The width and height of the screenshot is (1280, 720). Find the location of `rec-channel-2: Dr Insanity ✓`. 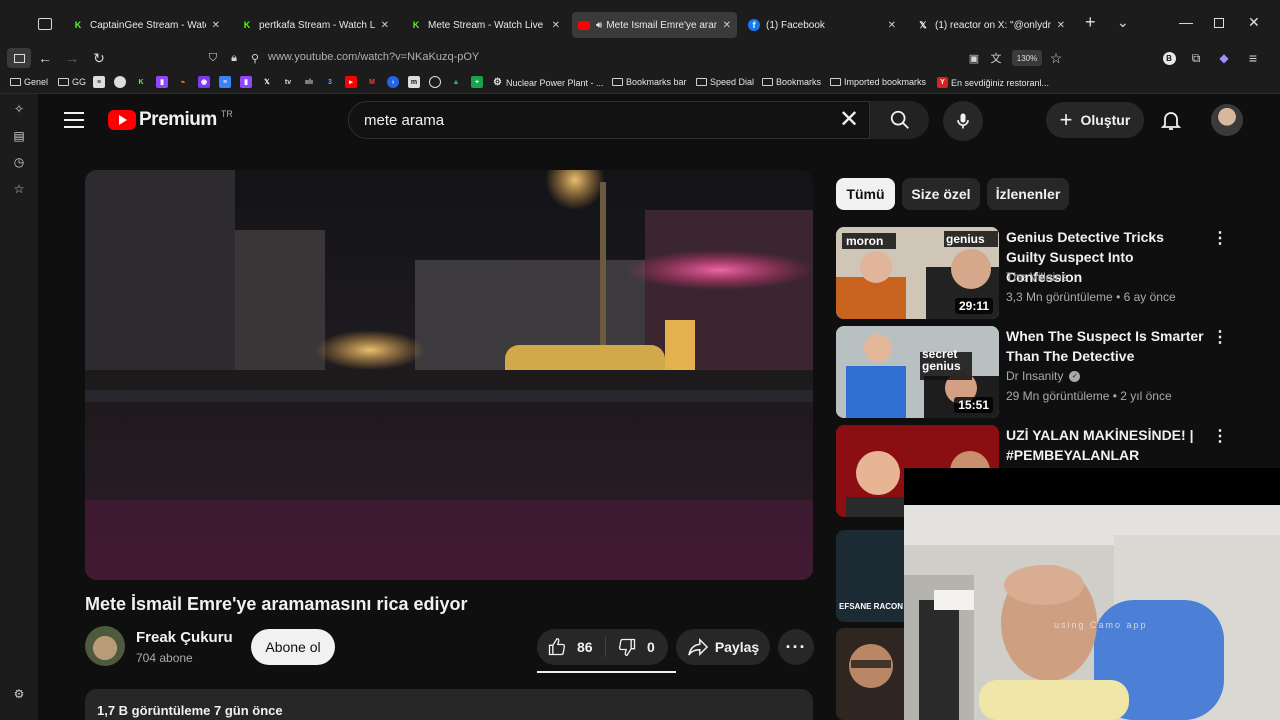

rec-channel-2: Dr Insanity ✓ is located at coordinates (1043, 376).